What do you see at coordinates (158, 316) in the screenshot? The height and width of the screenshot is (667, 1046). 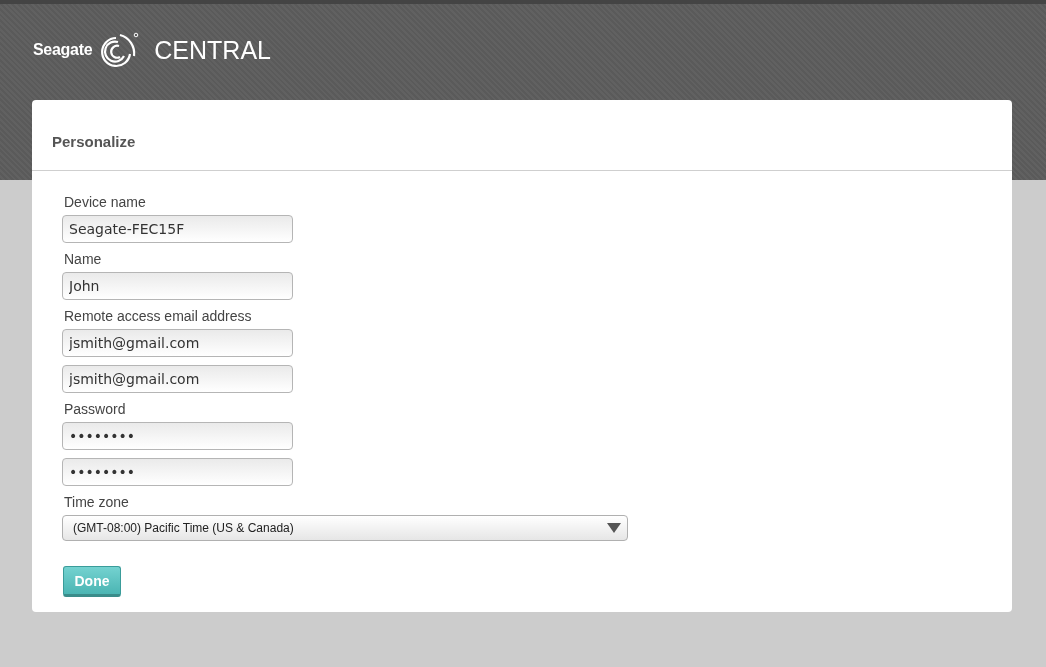 I see `field-label: Remote access email address` at bounding box center [158, 316].